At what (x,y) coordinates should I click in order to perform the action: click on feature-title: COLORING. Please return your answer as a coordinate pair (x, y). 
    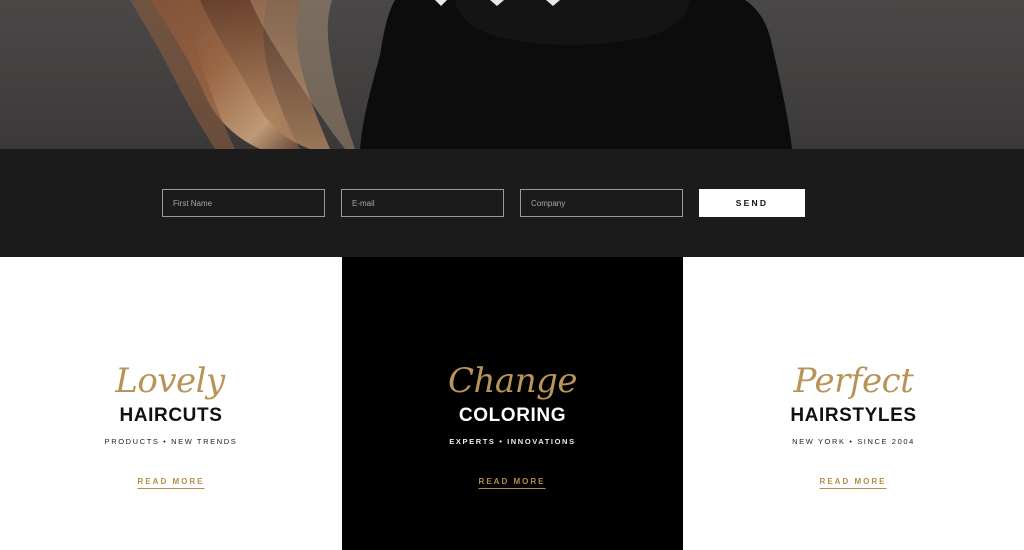
    Looking at the image, I should click on (512, 415).